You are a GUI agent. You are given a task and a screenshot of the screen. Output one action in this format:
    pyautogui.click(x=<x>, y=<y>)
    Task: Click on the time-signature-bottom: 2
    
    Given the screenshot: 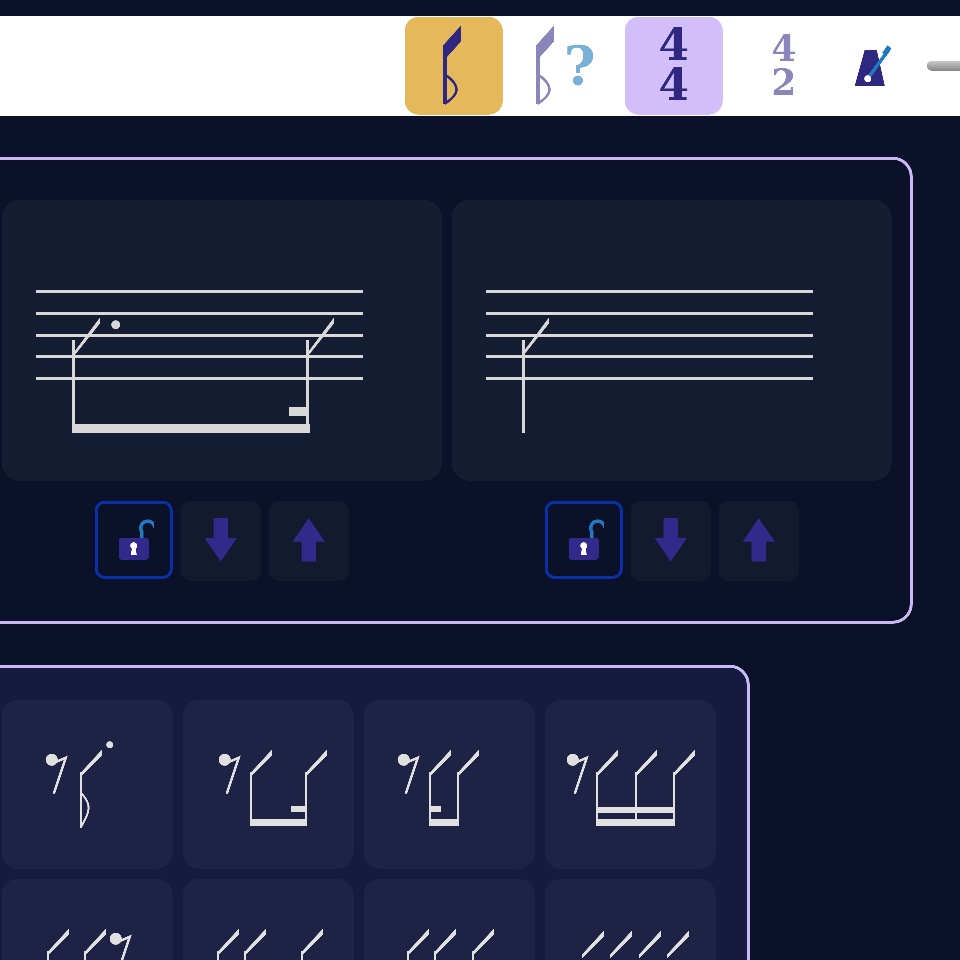 What is the action you would take?
    pyautogui.click(x=784, y=83)
    